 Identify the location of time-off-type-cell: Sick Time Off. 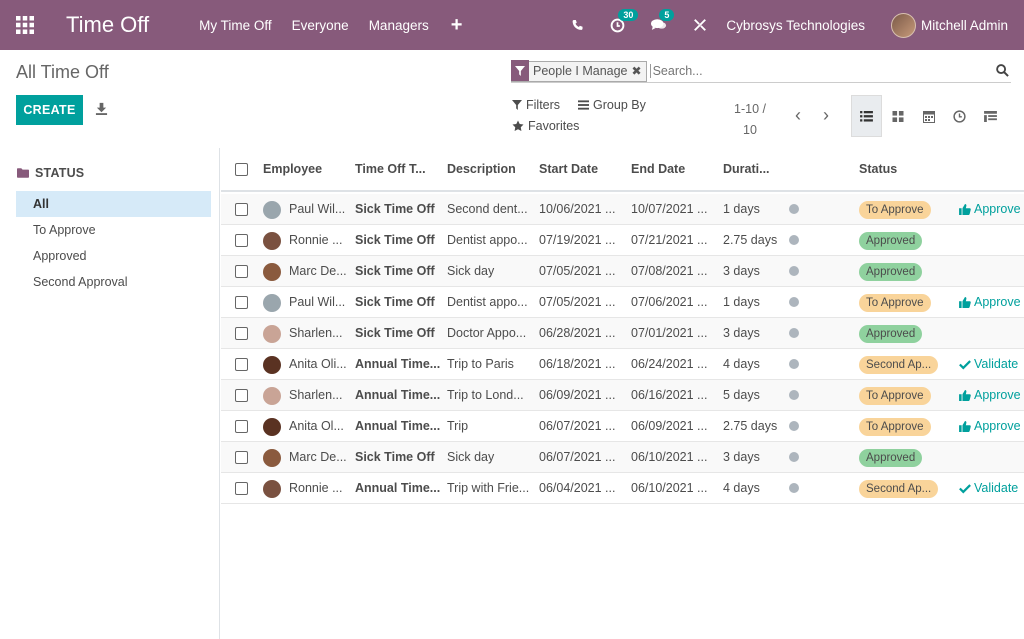
(395, 302).